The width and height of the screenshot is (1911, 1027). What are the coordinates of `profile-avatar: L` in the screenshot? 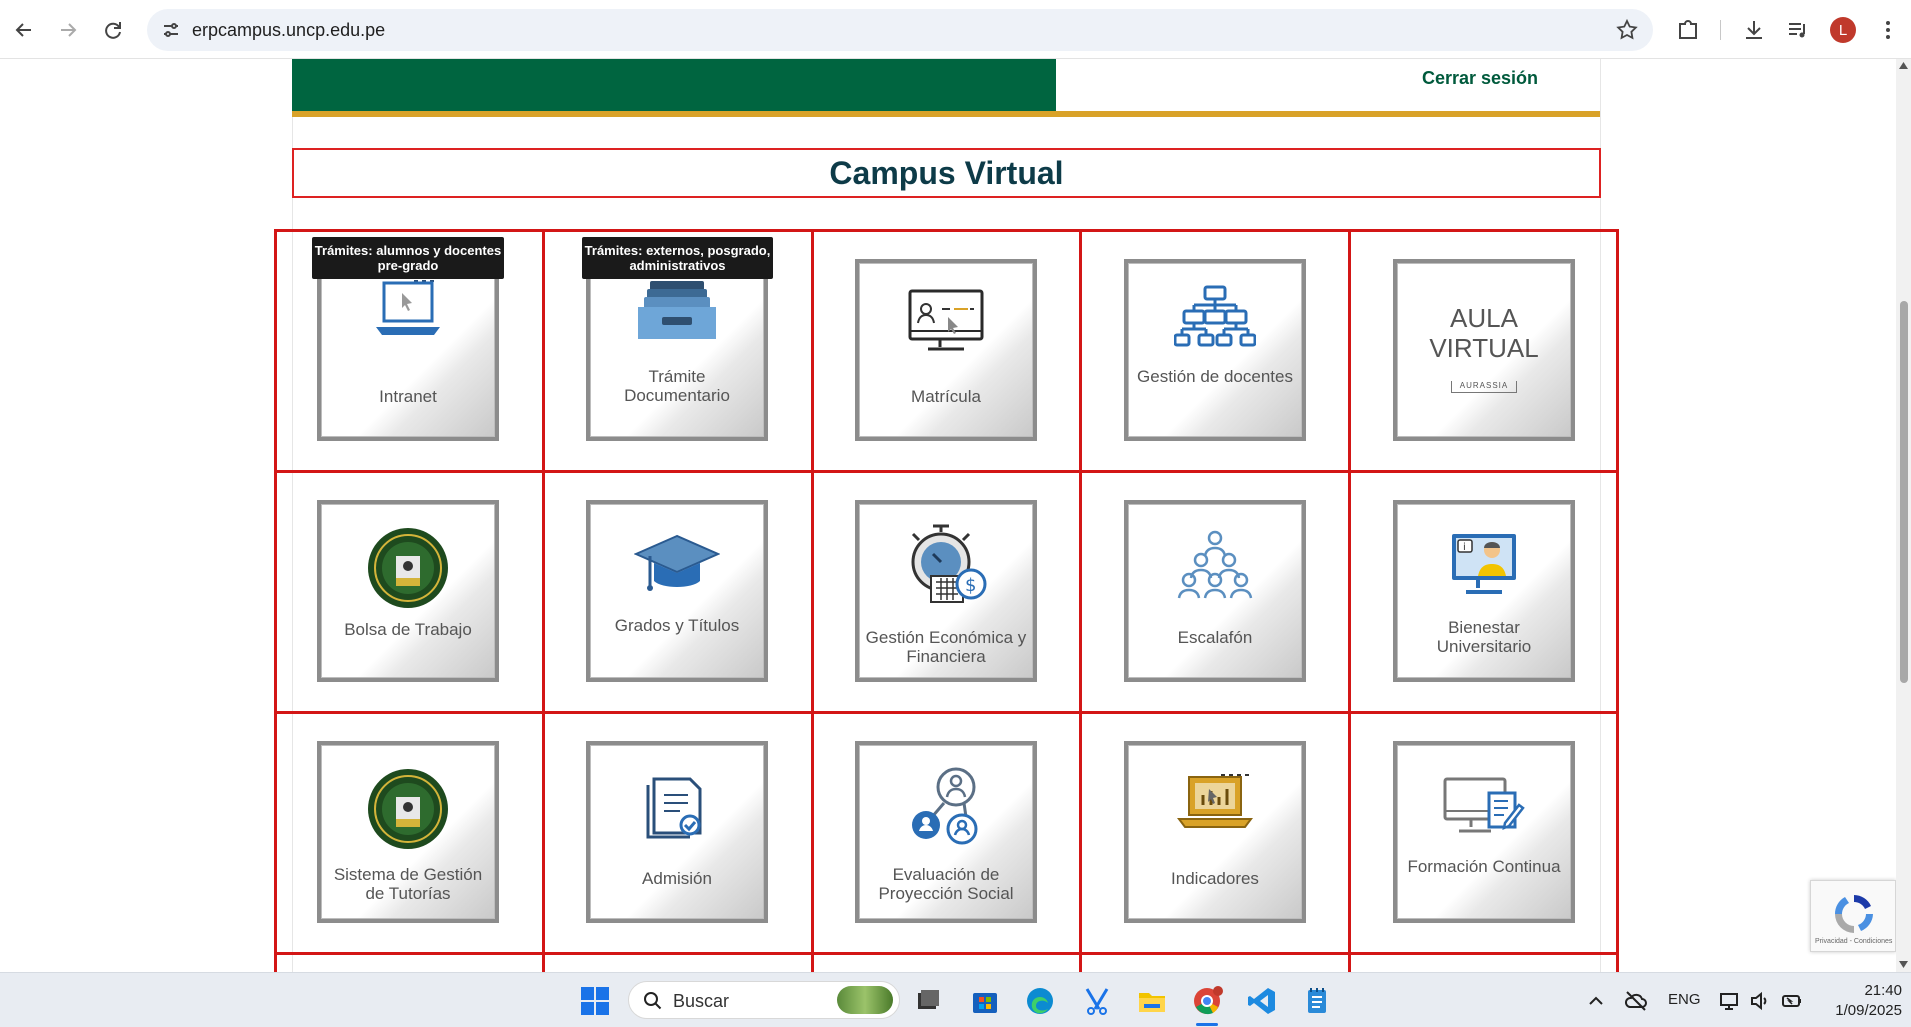 It's located at (1843, 30).